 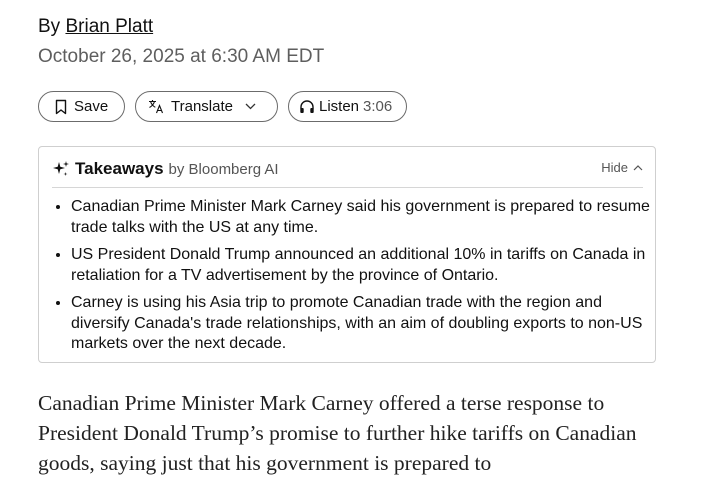 I want to click on translate-button: Translate, so click(x=206, y=106).